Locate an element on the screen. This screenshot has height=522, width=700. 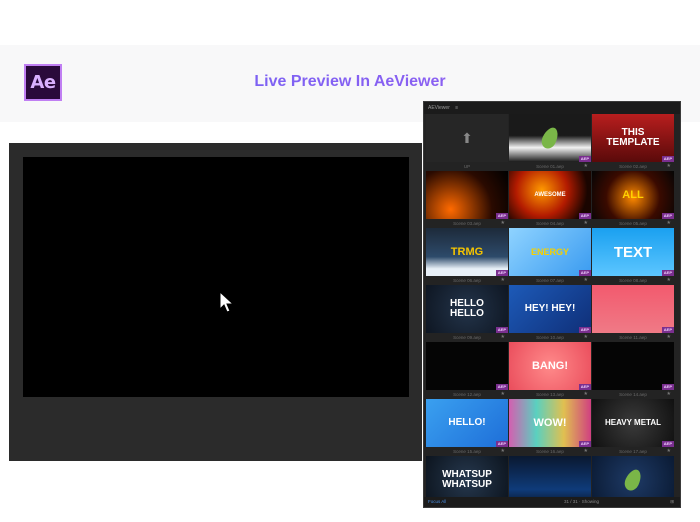
thumbnail-caption: Scene 12.aep is located at coordinates (467, 394).